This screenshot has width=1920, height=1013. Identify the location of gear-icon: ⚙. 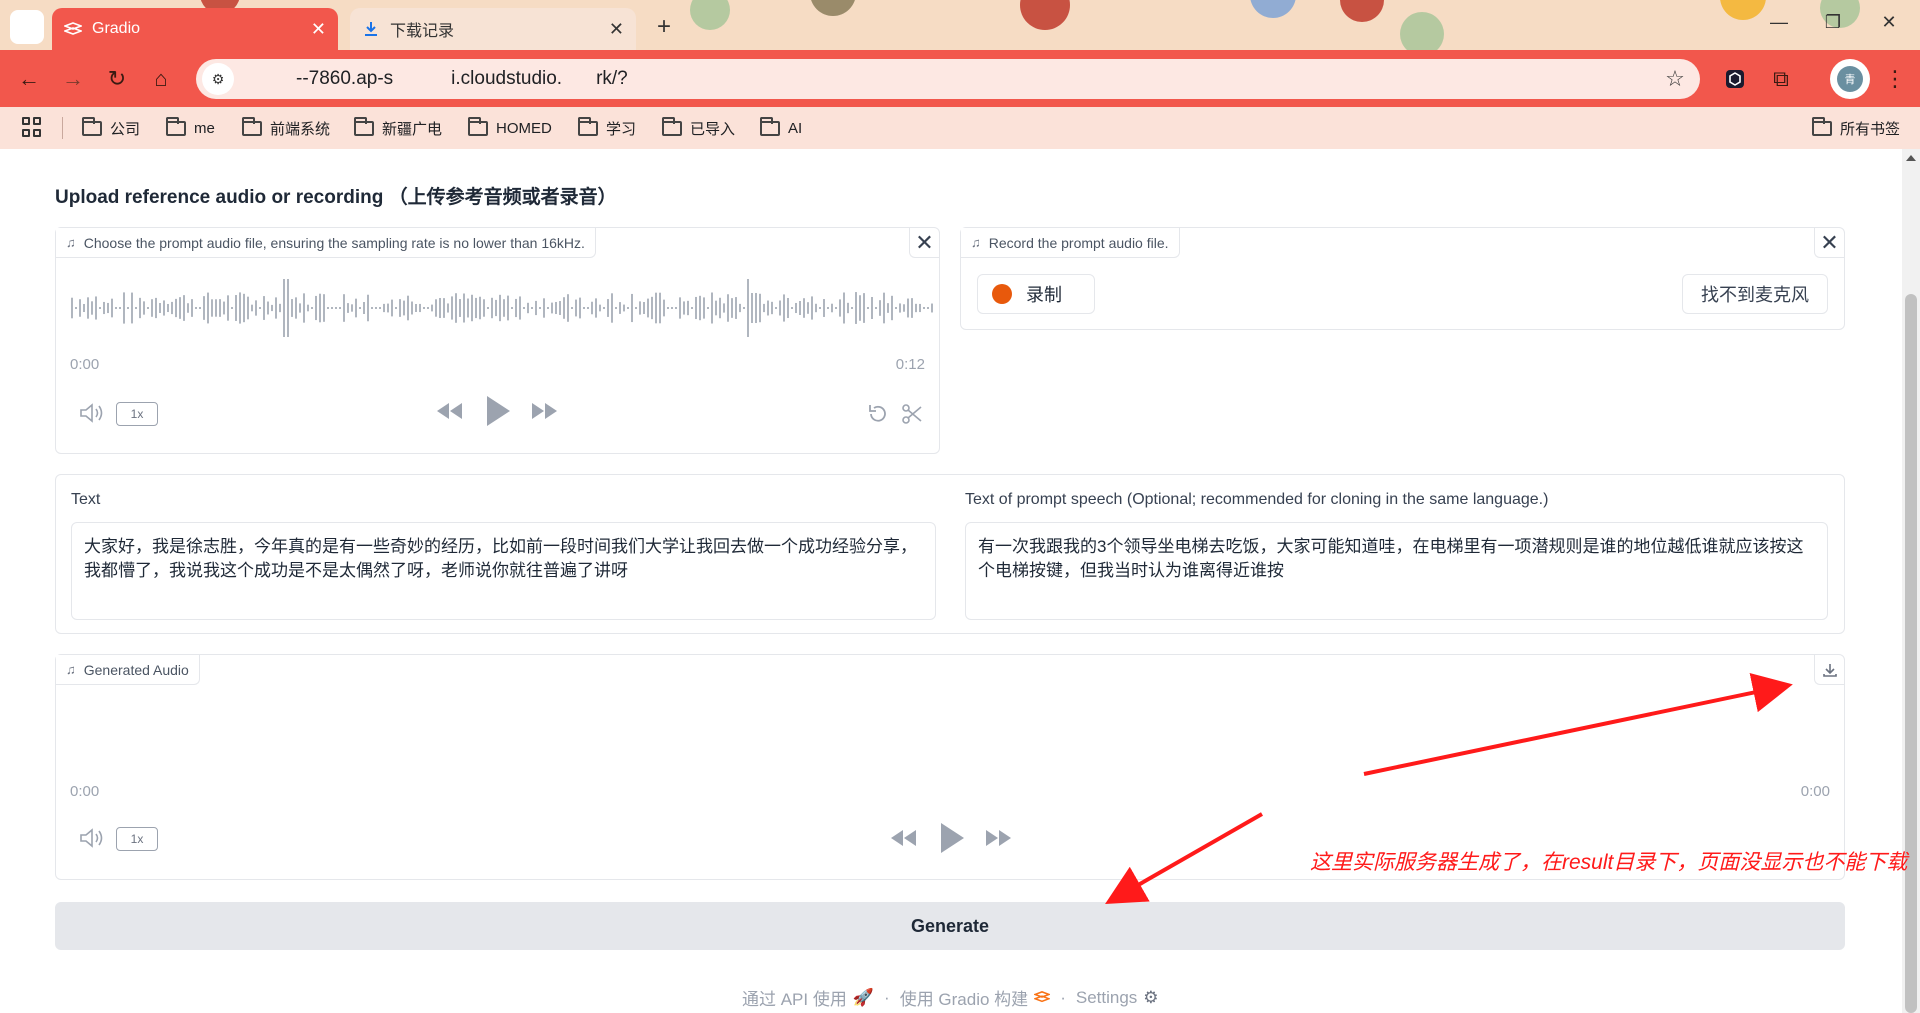
(1150, 998).